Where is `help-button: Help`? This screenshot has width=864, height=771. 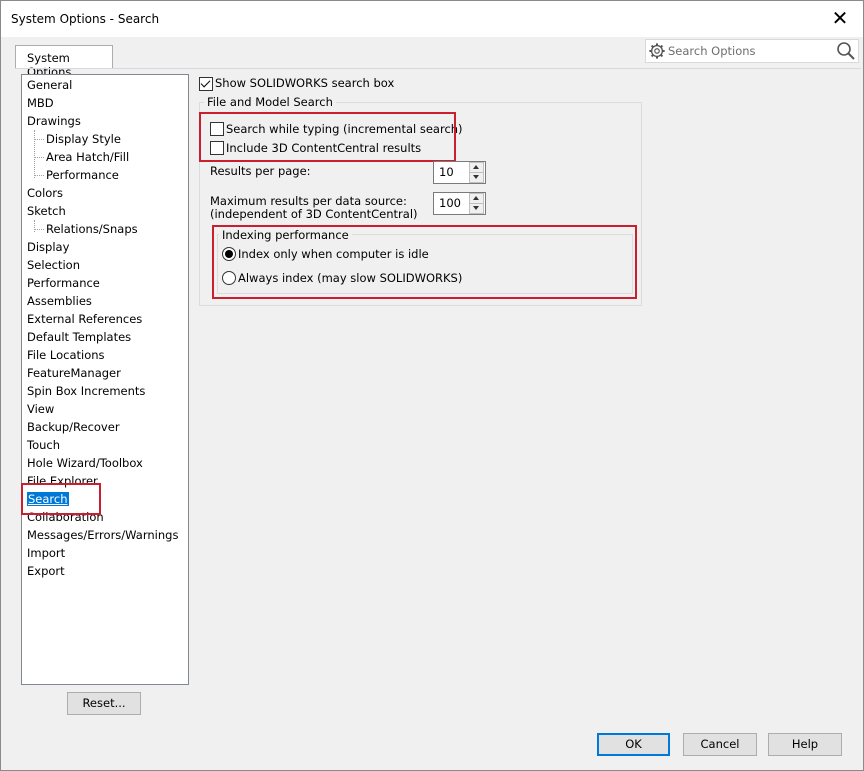
help-button: Help is located at coordinates (805, 744).